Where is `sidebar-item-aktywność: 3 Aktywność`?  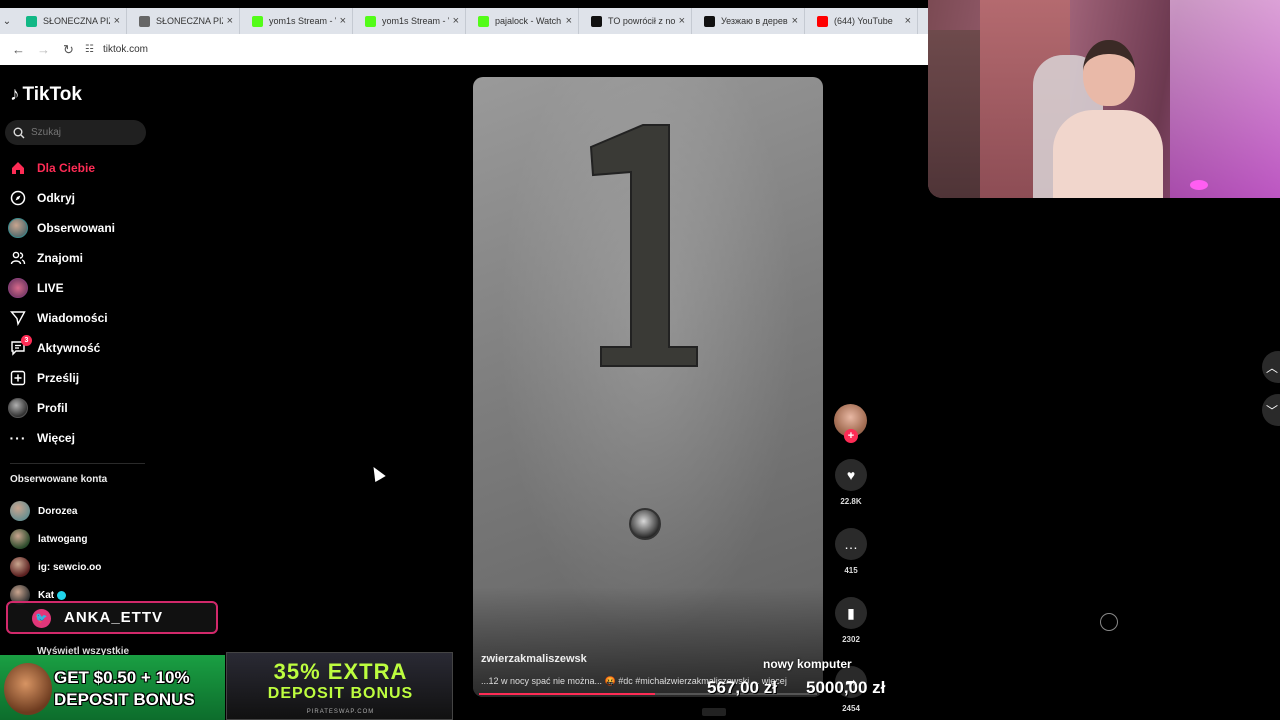 sidebar-item-aktywność: 3 Aktywność is located at coordinates (61, 348).